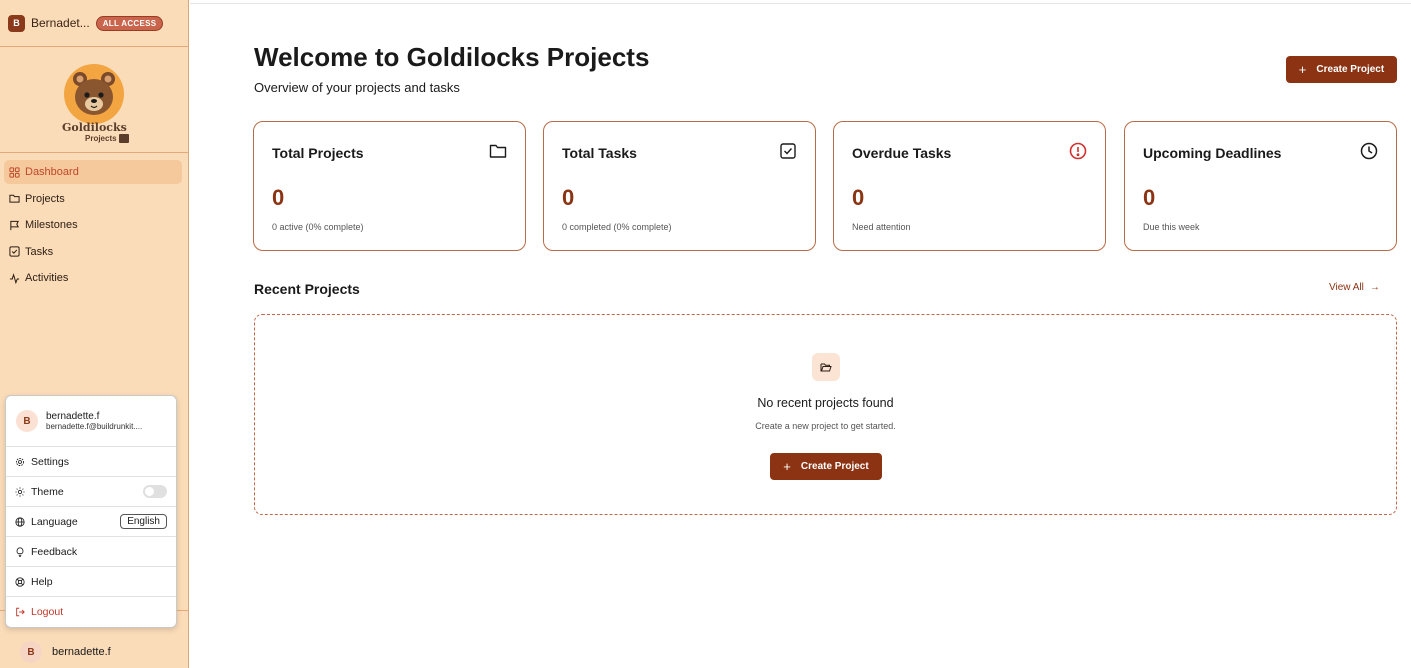  I want to click on menu-item-theme: Theme, so click(91, 492).